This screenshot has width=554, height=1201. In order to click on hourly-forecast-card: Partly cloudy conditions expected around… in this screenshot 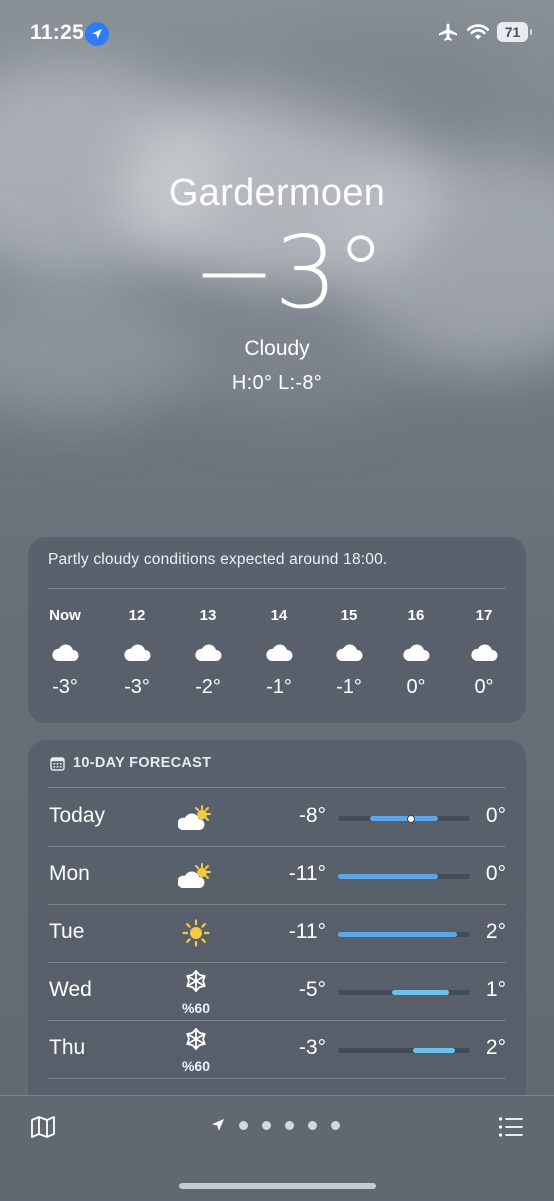, I will do `click(277, 630)`.